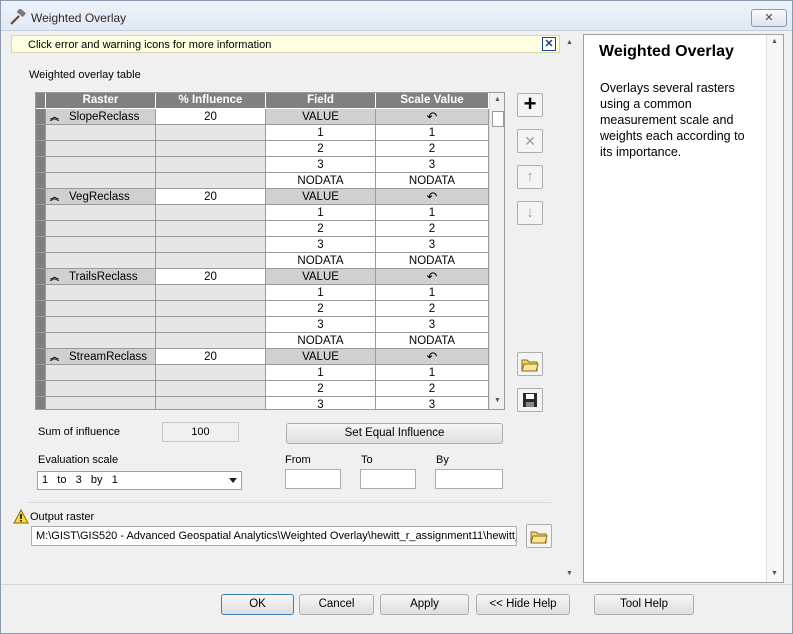  I want to click on cancel-button: Cancel, so click(336, 604).